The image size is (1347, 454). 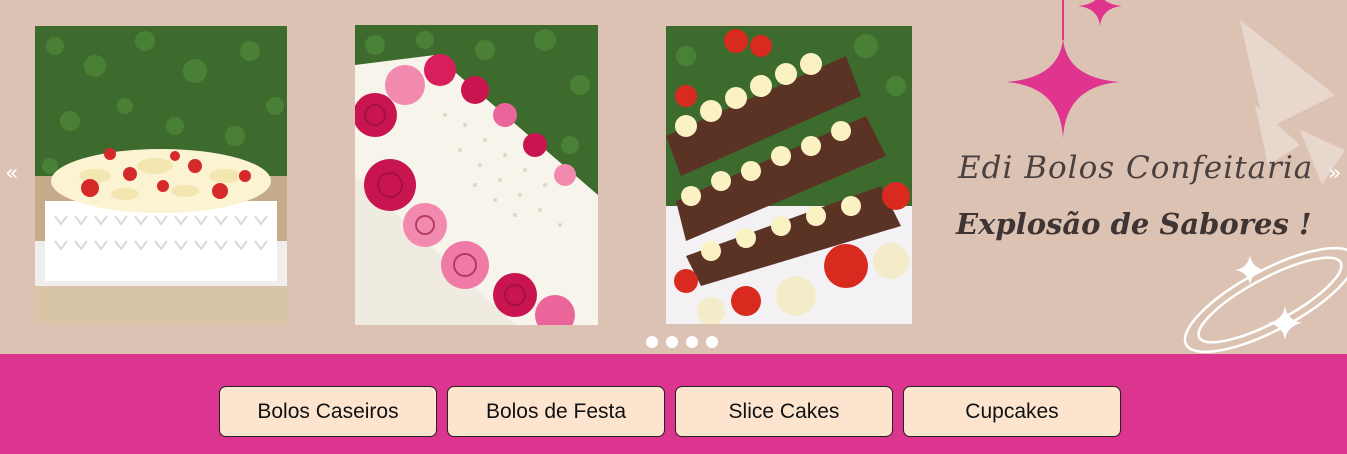 I want to click on sparkle-large-icon, so click(x=1063, y=88).